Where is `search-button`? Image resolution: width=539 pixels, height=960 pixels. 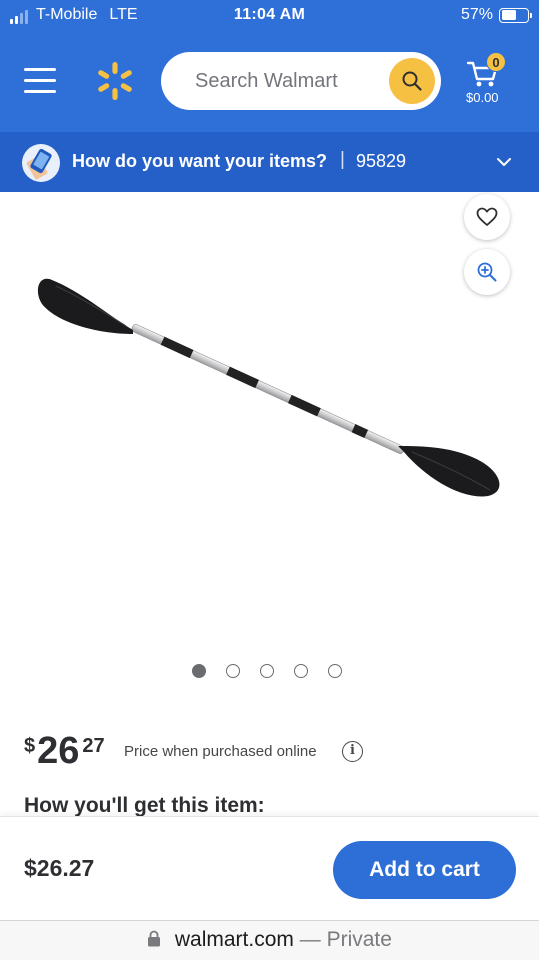 search-button is located at coordinates (412, 81).